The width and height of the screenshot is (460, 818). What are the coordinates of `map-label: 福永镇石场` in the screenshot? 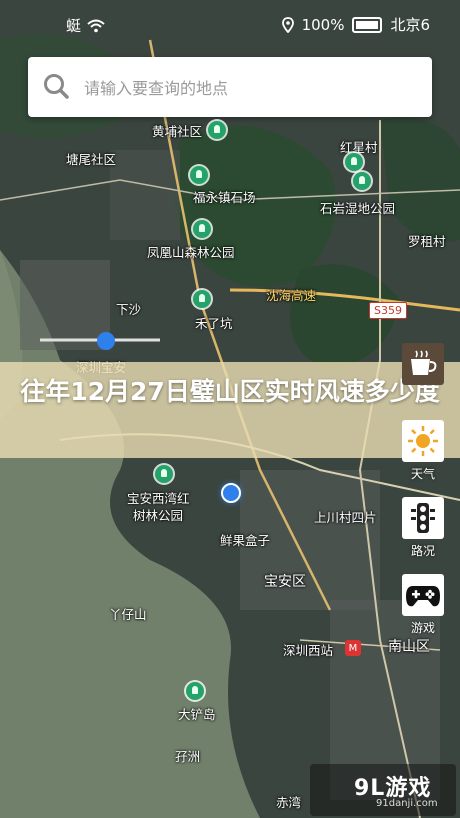 It's located at (224, 196).